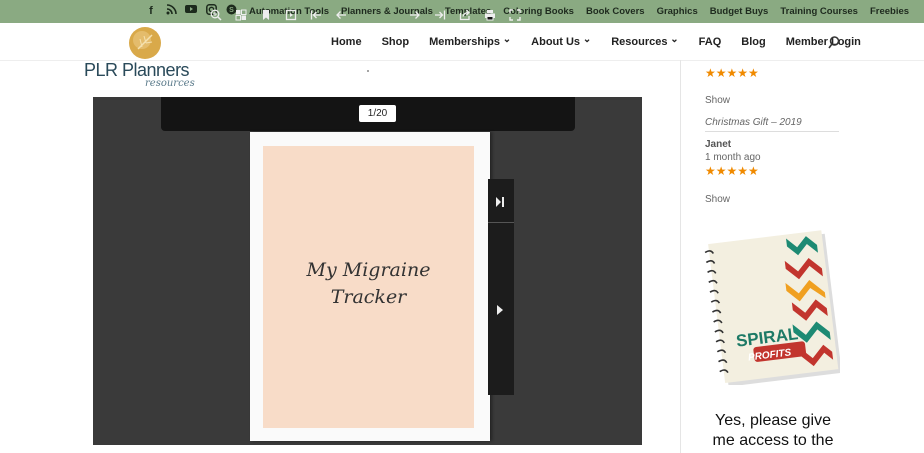 The image size is (924, 453). What do you see at coordinates (501, 222) in the screenshot?
I see `panel-divider` at bounding box center [501, 222].